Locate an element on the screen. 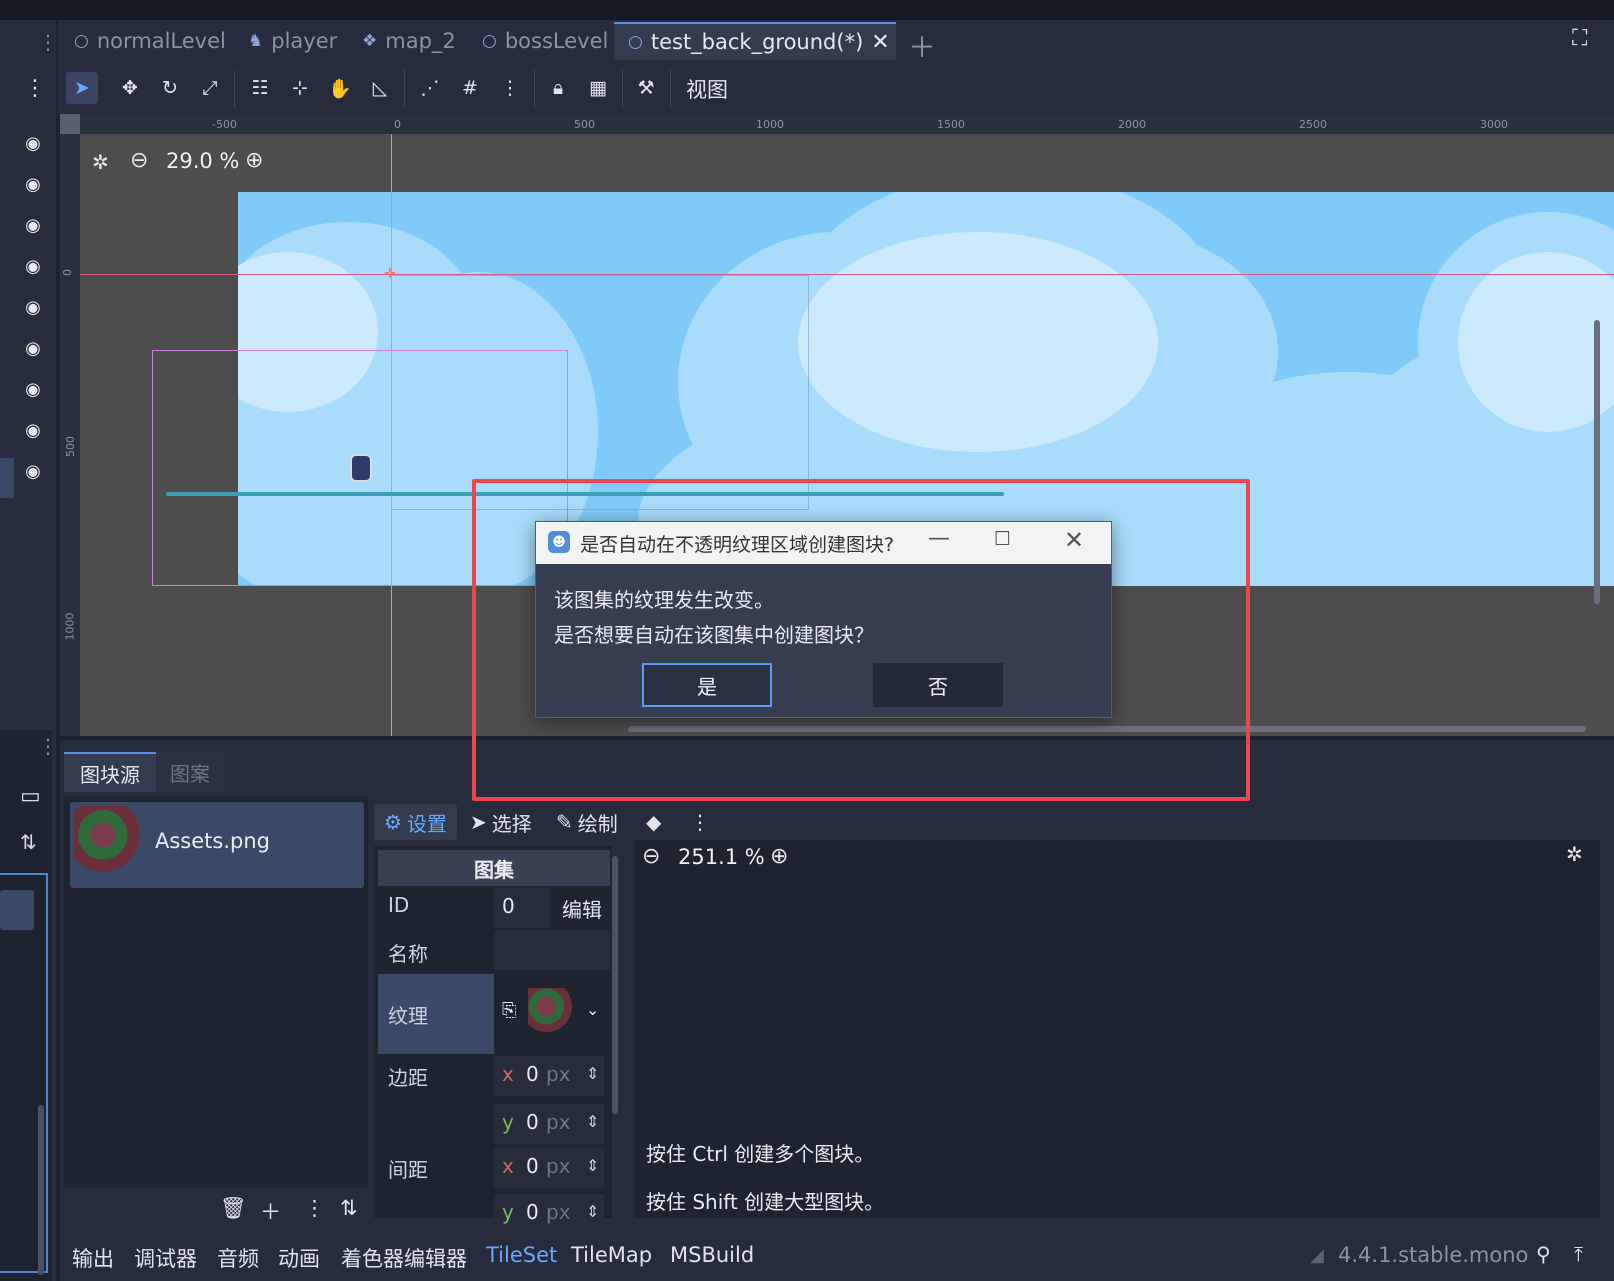  unit-label: px is located at coordinates (558, 1212).